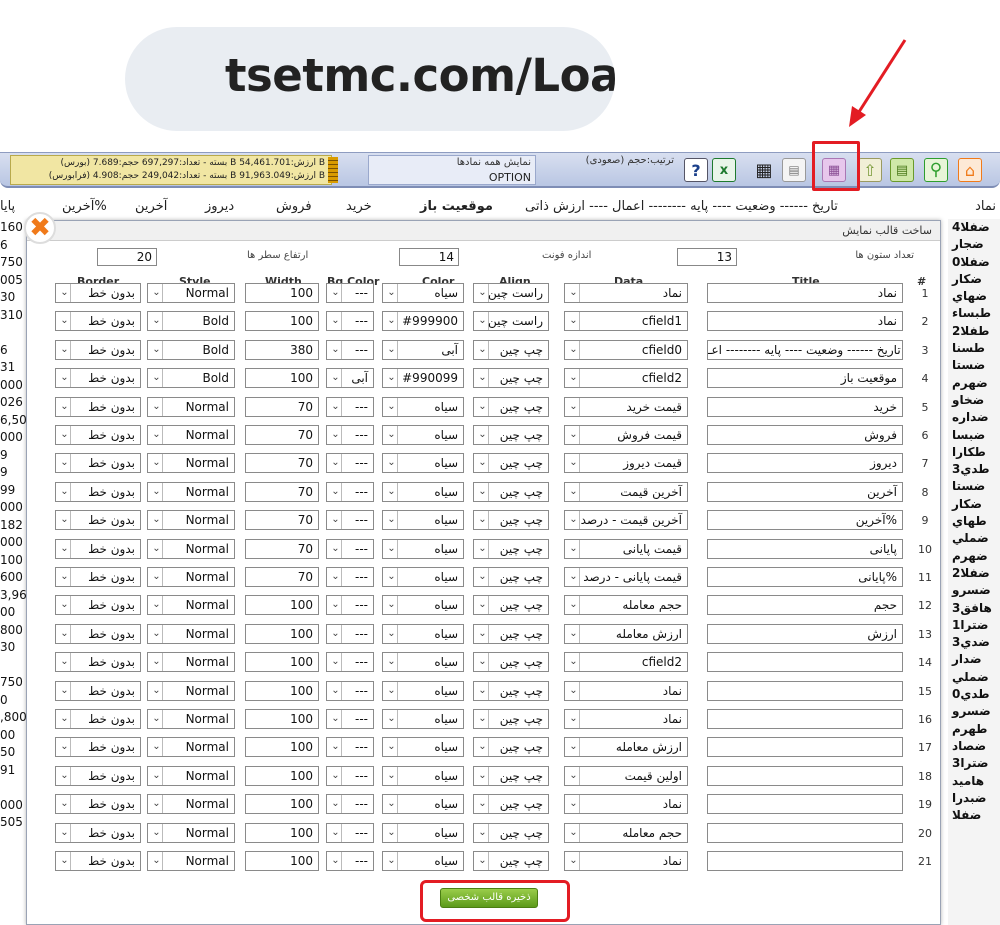  I want to click on color-select: ⌄ آبی, so click(423, 349).